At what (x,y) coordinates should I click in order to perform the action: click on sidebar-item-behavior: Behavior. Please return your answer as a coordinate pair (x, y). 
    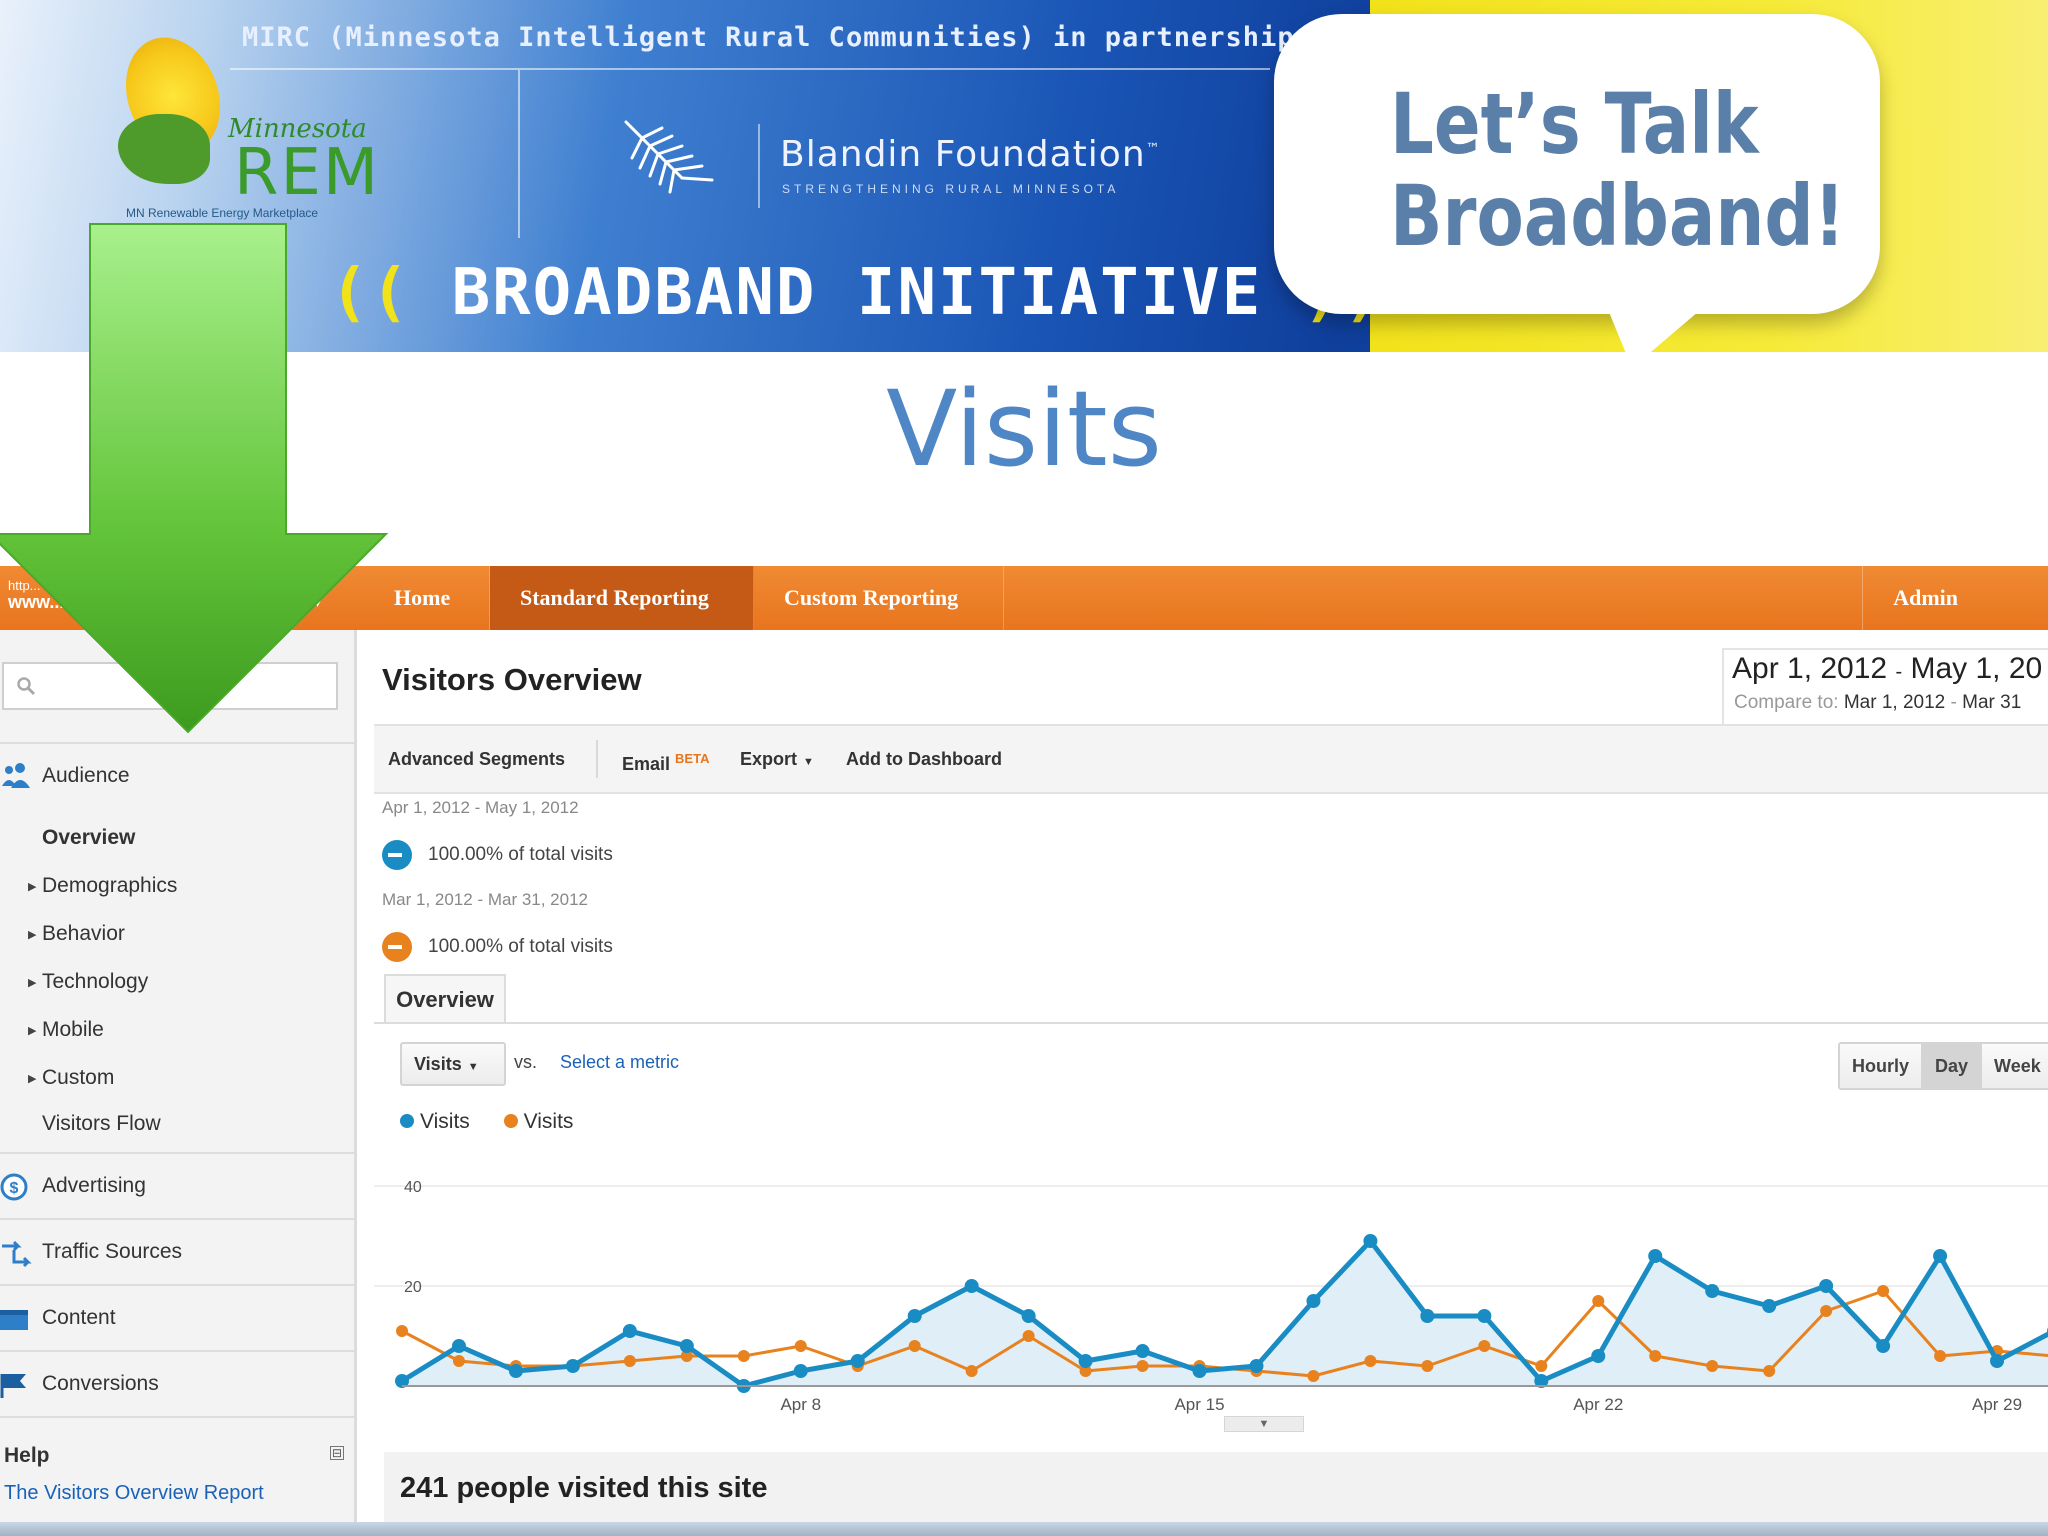
    Looking at the image, I should click on (83, 934).